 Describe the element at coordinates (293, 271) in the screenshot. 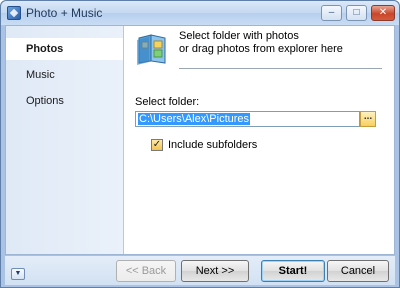

I see `start-button: Start!` at that location.